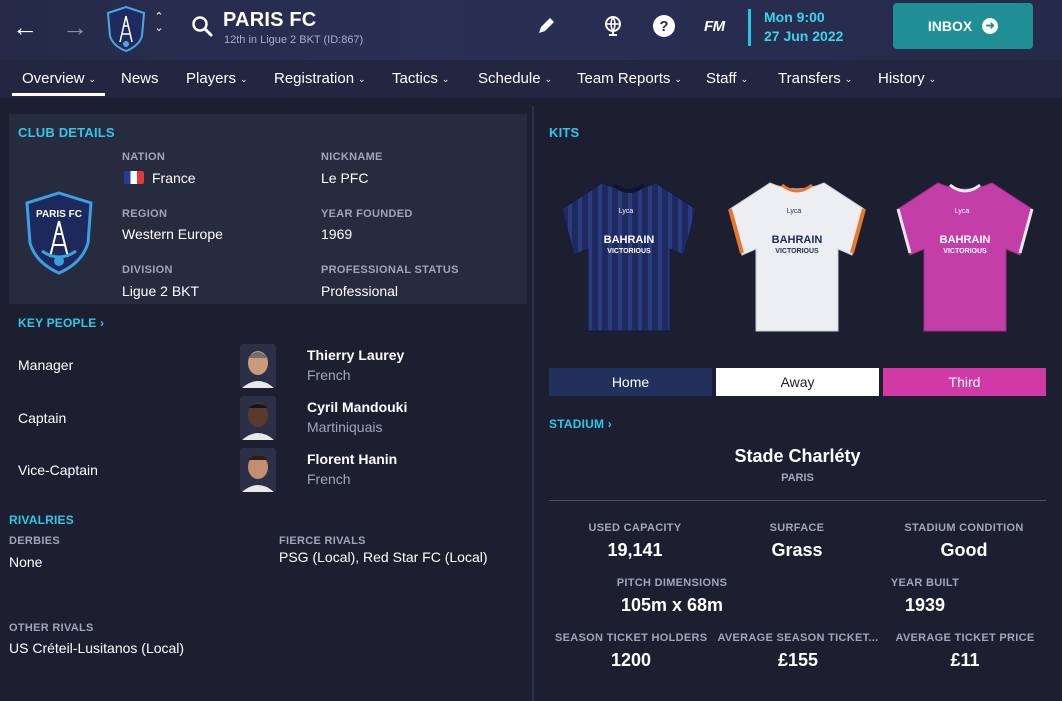  Describe the element at coordinates (546, 26) in the screenshot. I see `pencil-icon` at that location.